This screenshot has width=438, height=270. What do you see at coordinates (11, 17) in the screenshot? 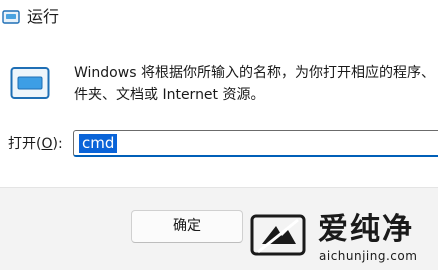
I see `run-dialog-icon` at bounding box center [11, 17].